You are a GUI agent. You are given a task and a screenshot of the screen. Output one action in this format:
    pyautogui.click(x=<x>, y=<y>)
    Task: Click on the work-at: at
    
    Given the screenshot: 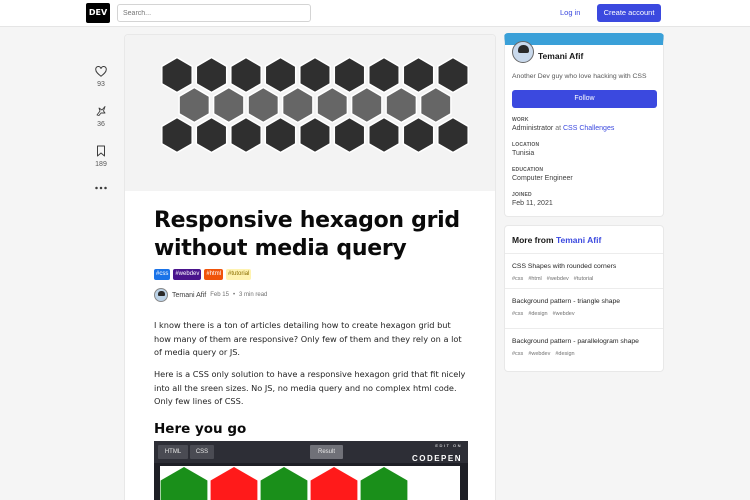 What is the action you would take?
    pyautogui.click(x=558, y=128)
    